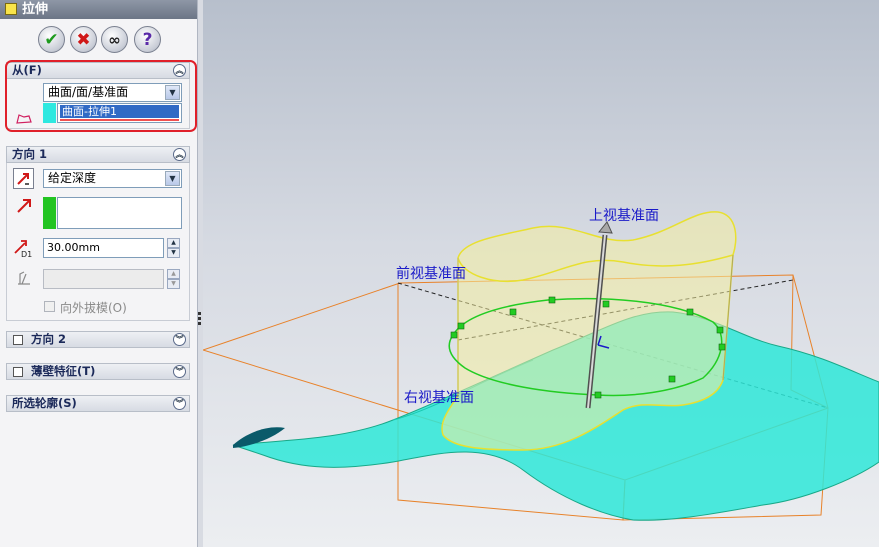 The width and height of the screenshot is (879, 547). Describe the element at coordinates (49, 113) in the screenshot. I see `selection-color-swatch` at that location.